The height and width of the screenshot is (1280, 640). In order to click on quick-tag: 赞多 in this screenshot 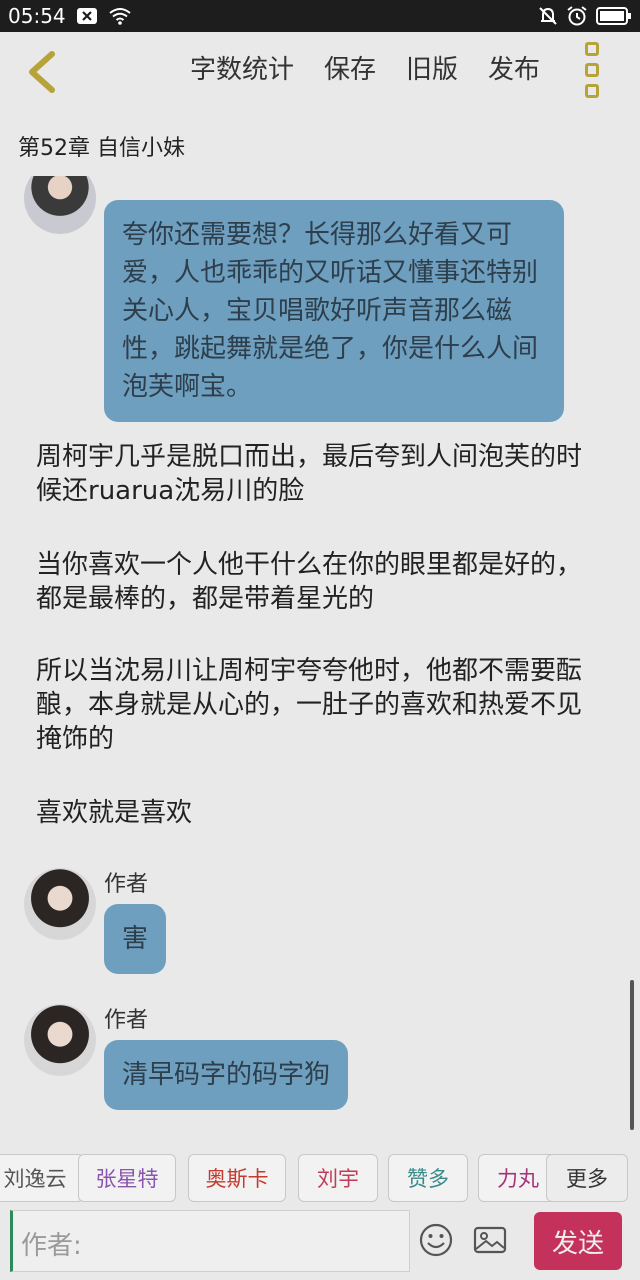, I will do `click(428, 1178)`.